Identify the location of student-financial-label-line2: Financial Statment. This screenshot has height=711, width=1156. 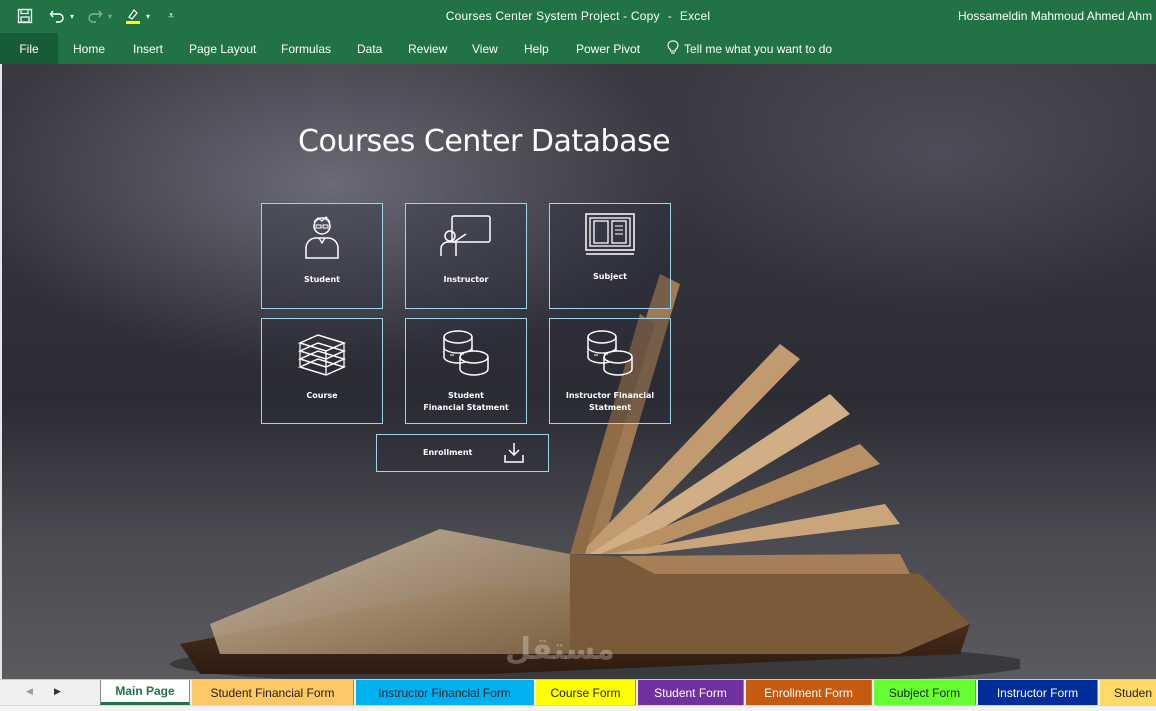
(466, 407).